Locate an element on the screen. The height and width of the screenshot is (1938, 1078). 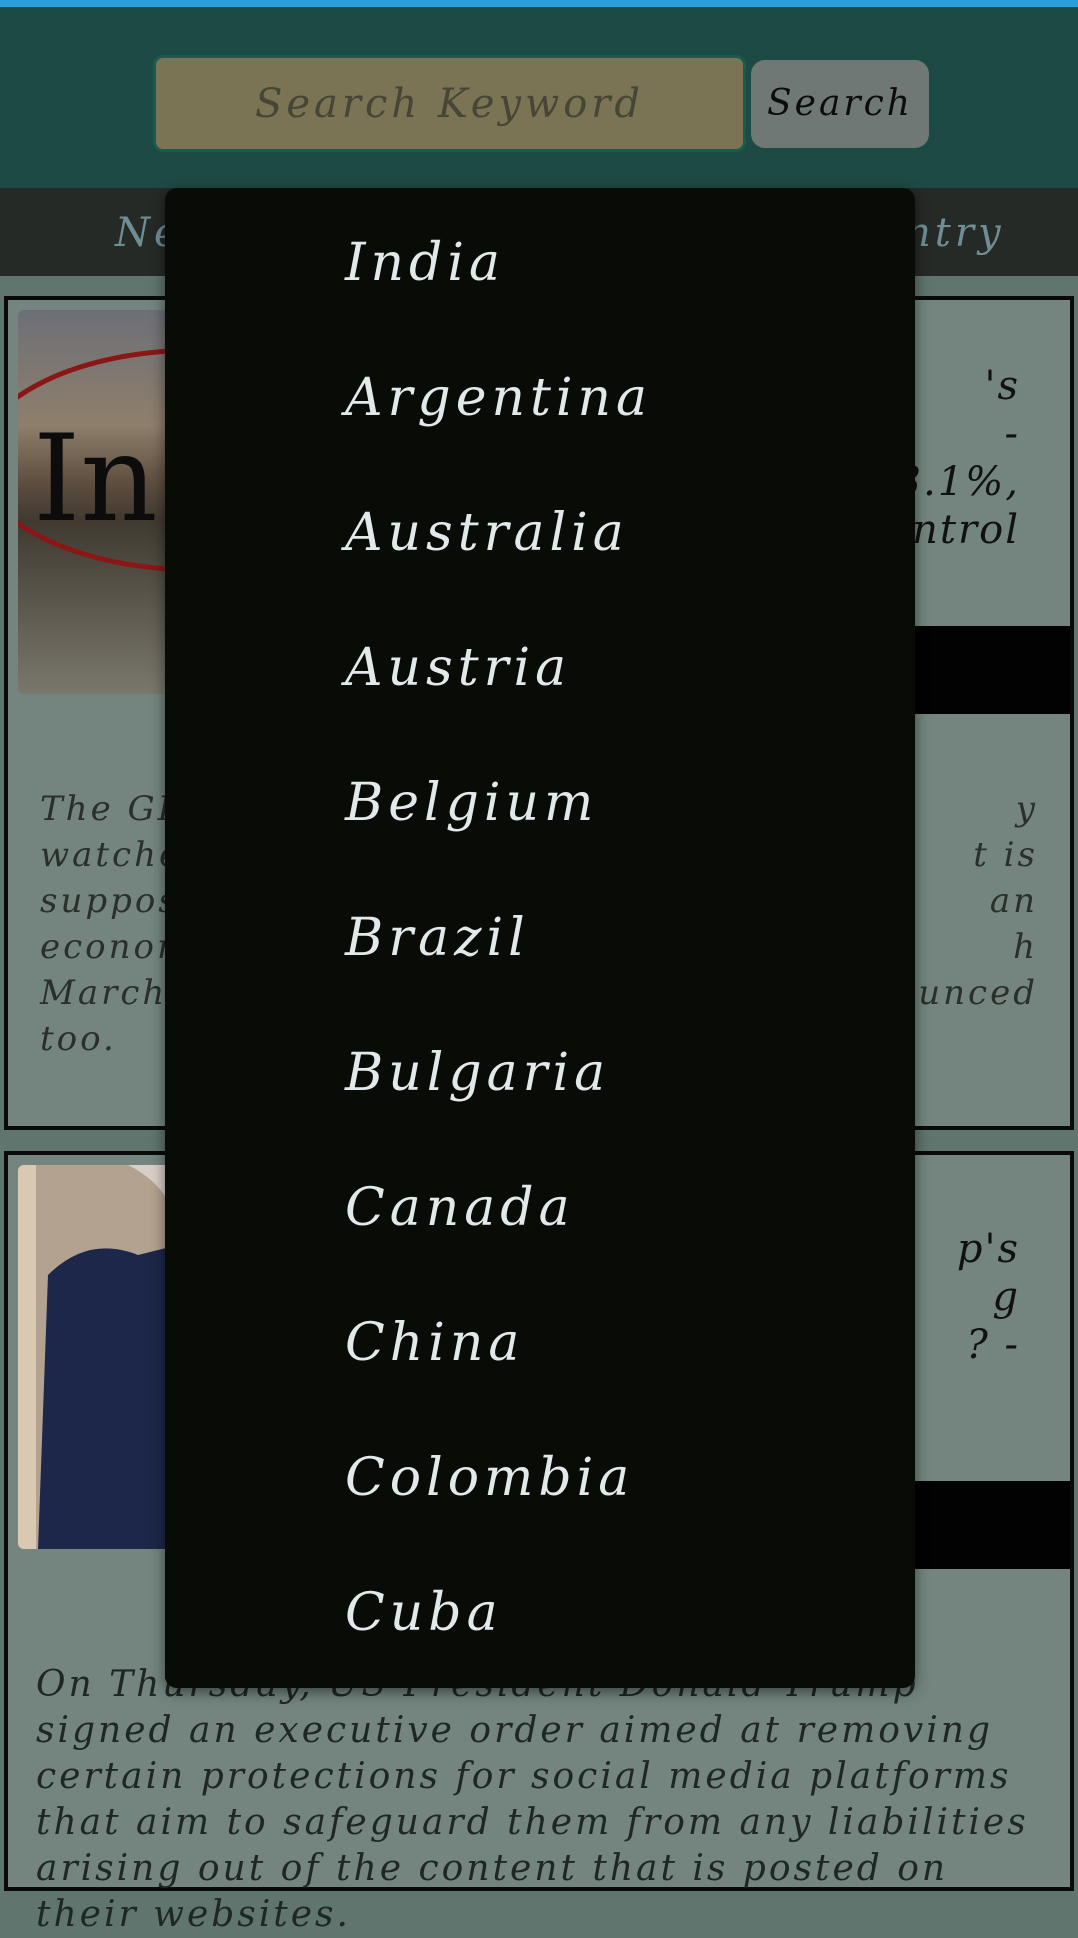
article-image-graphic is located at coordinates (98, 1357).